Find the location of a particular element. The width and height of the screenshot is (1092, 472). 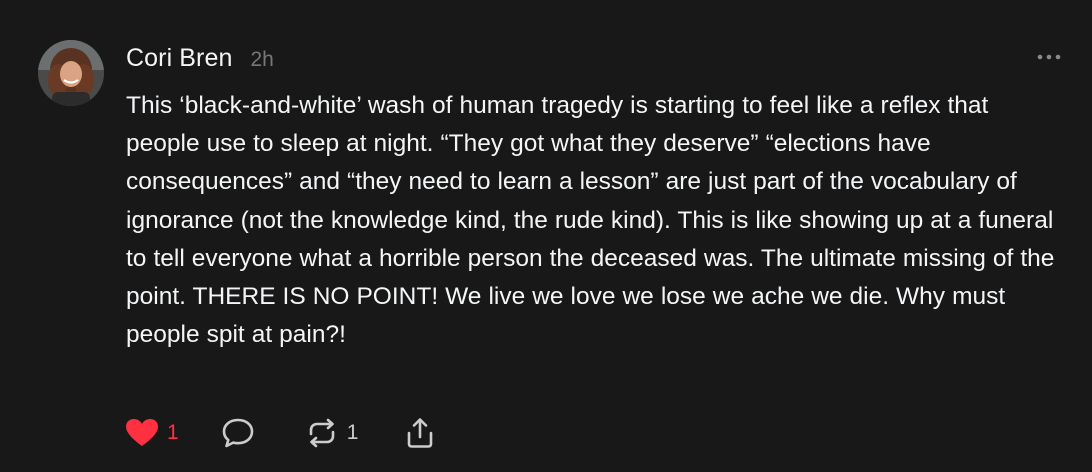

more-options-button is located at coordinates (1049, 57).